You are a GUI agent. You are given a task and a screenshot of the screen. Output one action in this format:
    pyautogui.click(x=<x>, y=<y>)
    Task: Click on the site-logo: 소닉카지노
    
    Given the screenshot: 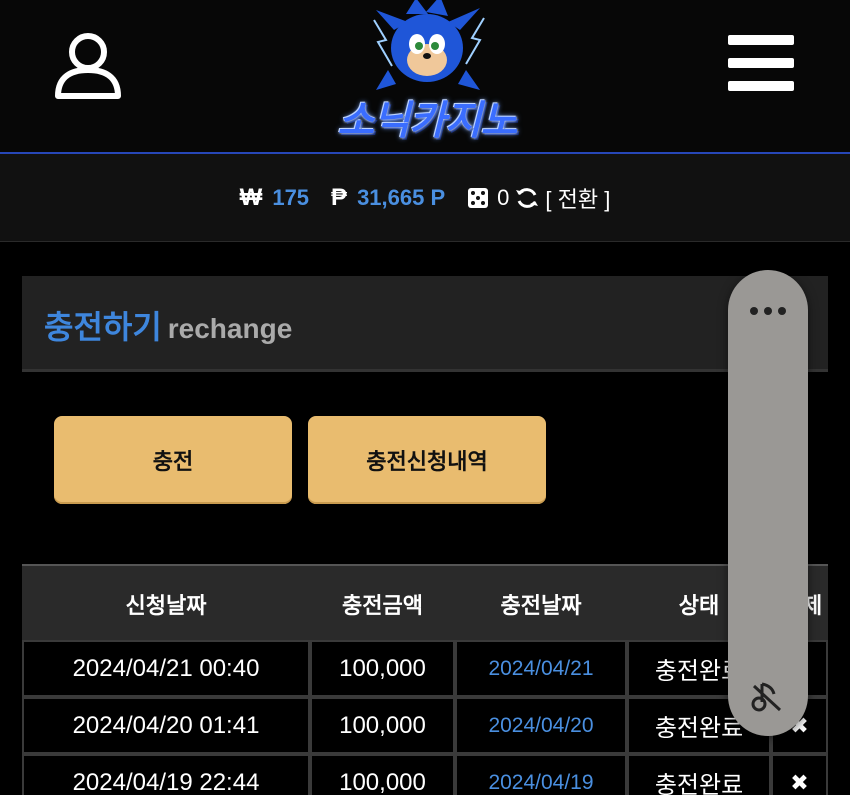 What is the action you would take?
    pyautogui.click(x=427, y=73)
    